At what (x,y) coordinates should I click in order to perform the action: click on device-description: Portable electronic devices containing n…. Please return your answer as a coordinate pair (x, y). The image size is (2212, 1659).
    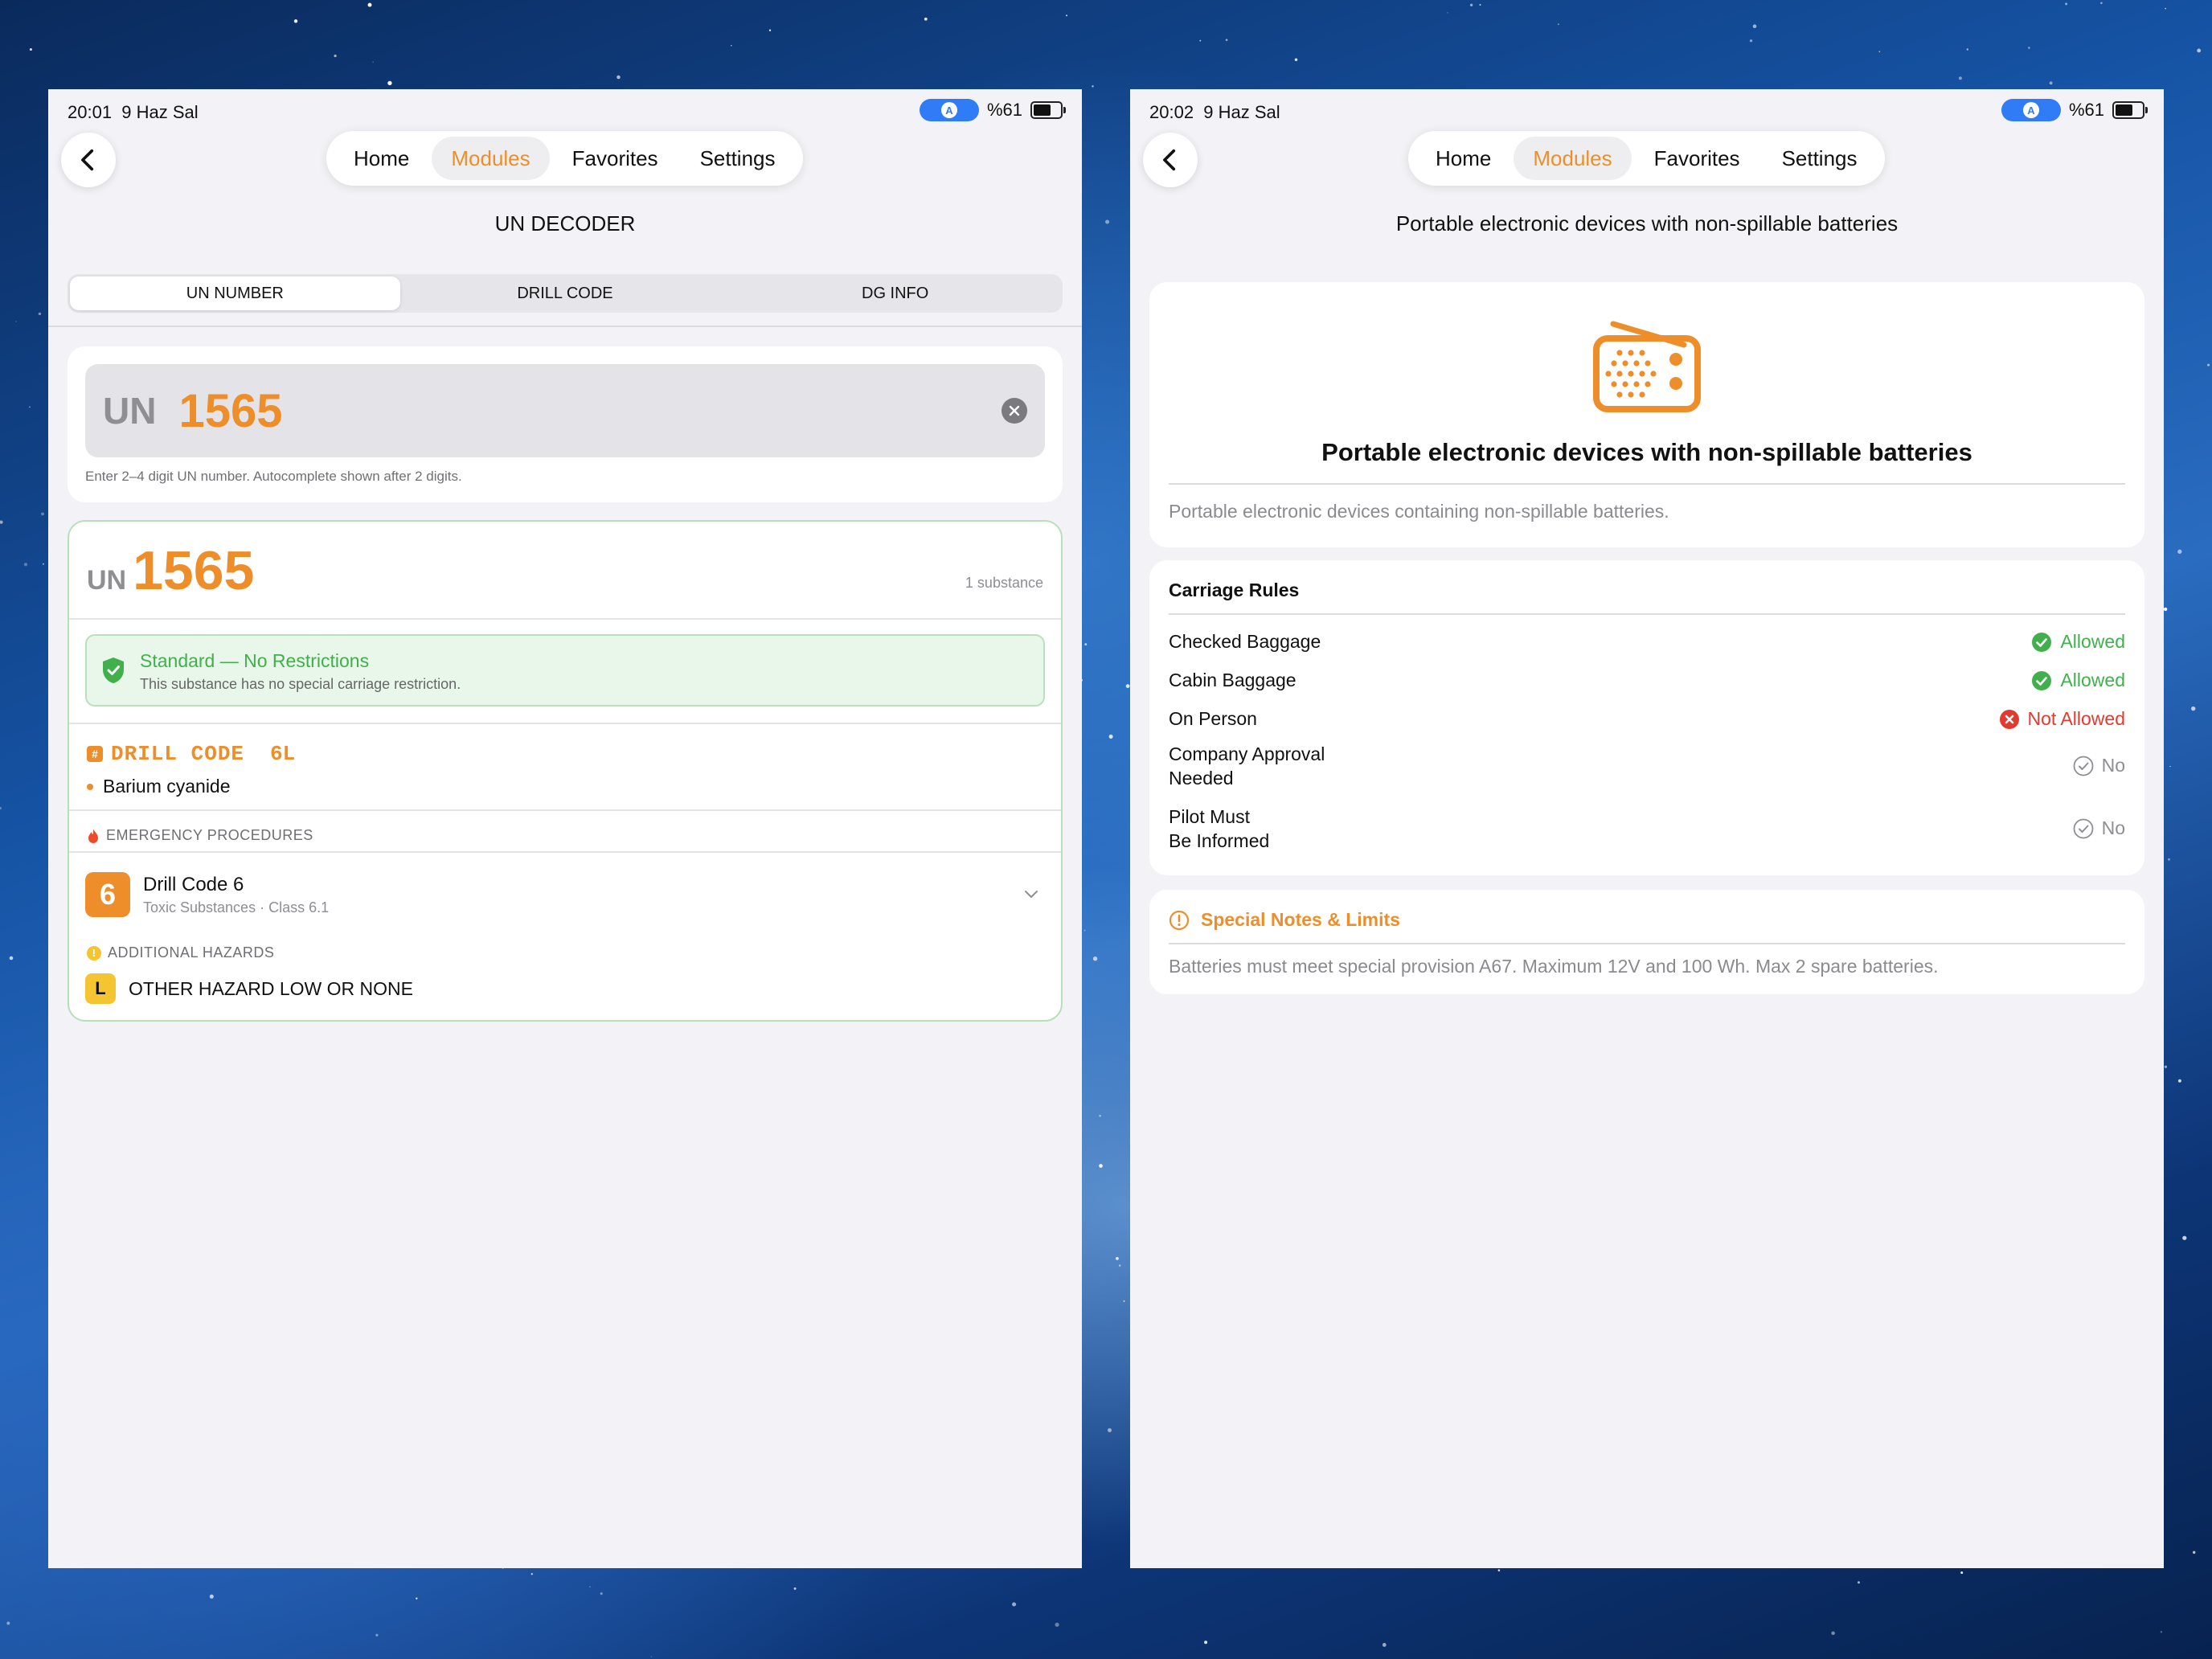
    Looking at the image, I should click on (1419, 511).